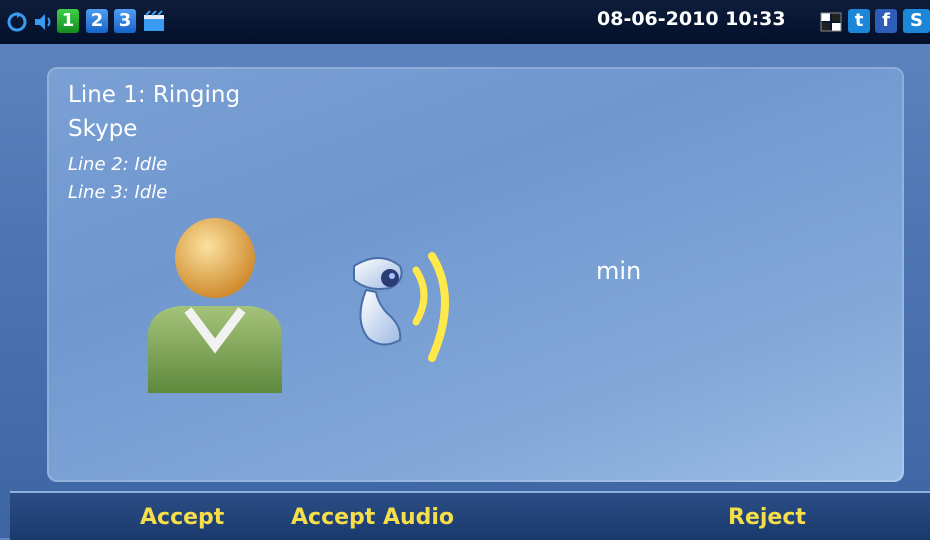 This screenshot has height=540, width=930. What do you see at coordinates (154, 22) in the screenshot?
I see `board-icon` at bounding box center [154, 22].